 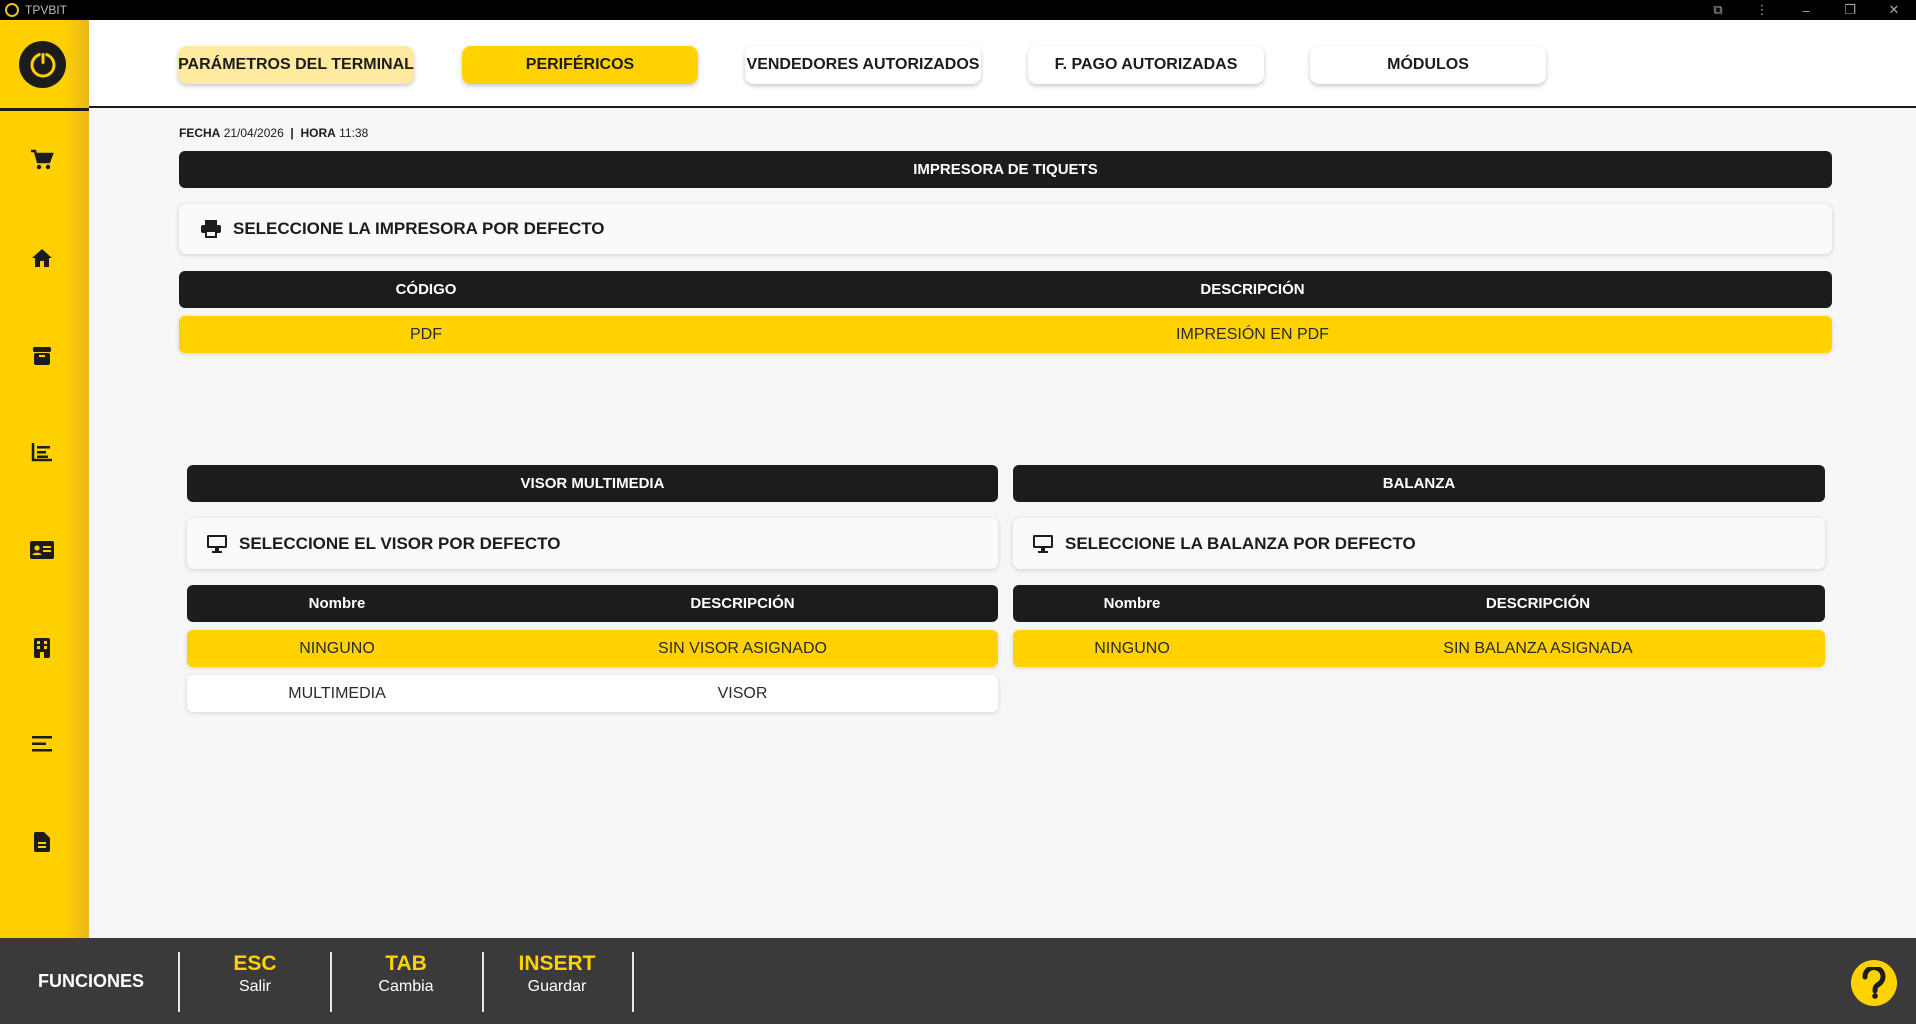 I want to click on display-section-title: VISOR MULTIMEDIA, so click(x=592, y=483).